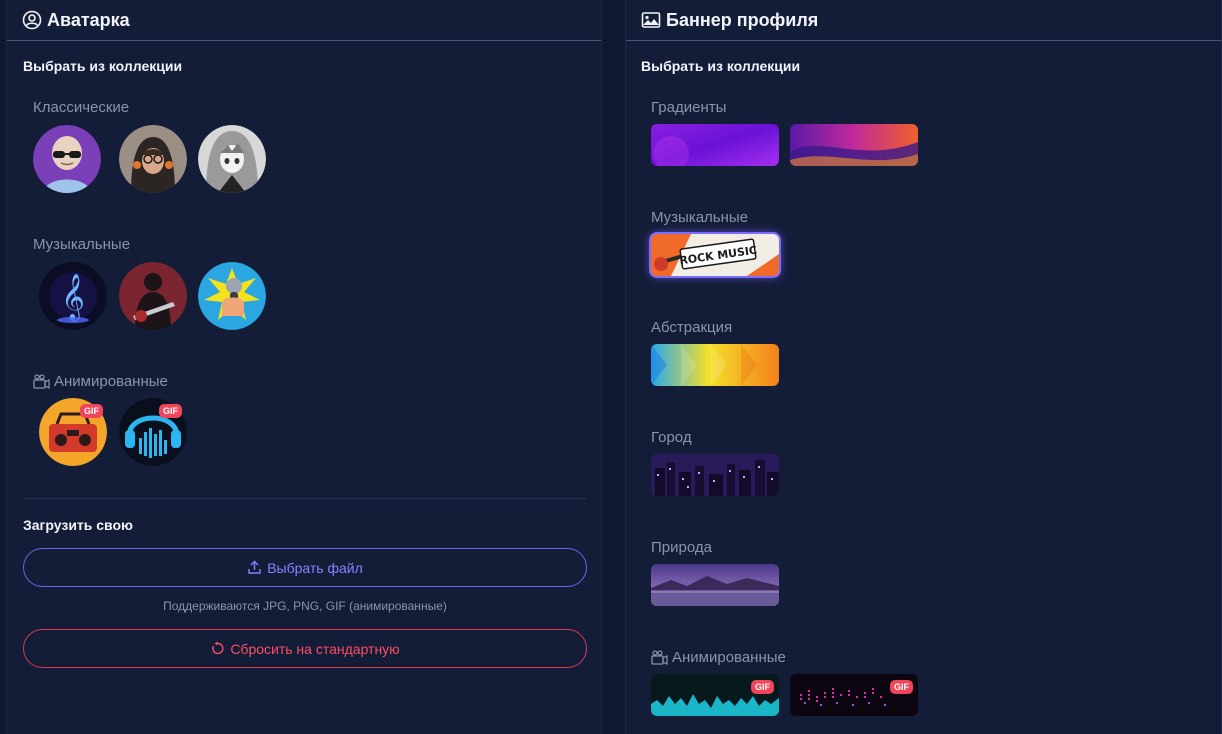 This screenshot has width=1222, height=734. What do you see at coordinates (304, 498) in the screenshot?
I see `section-divider` at bounding box center [304, 498].